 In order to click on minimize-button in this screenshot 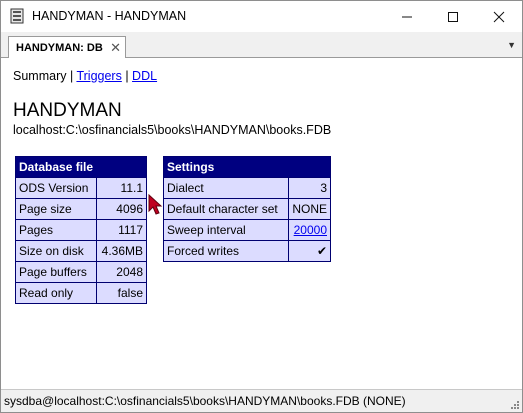, I will do `click(407, 16)`.